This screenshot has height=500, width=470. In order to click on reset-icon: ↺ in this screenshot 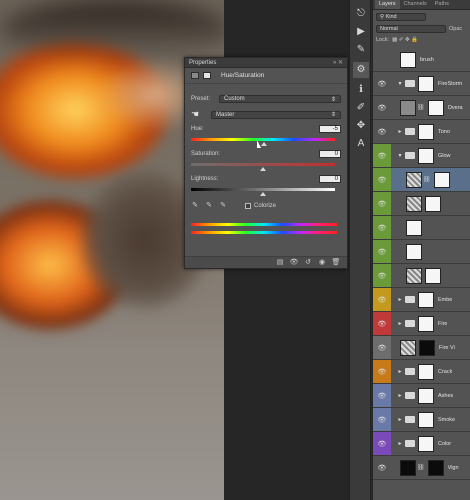, I will do `click(308, 263)`.